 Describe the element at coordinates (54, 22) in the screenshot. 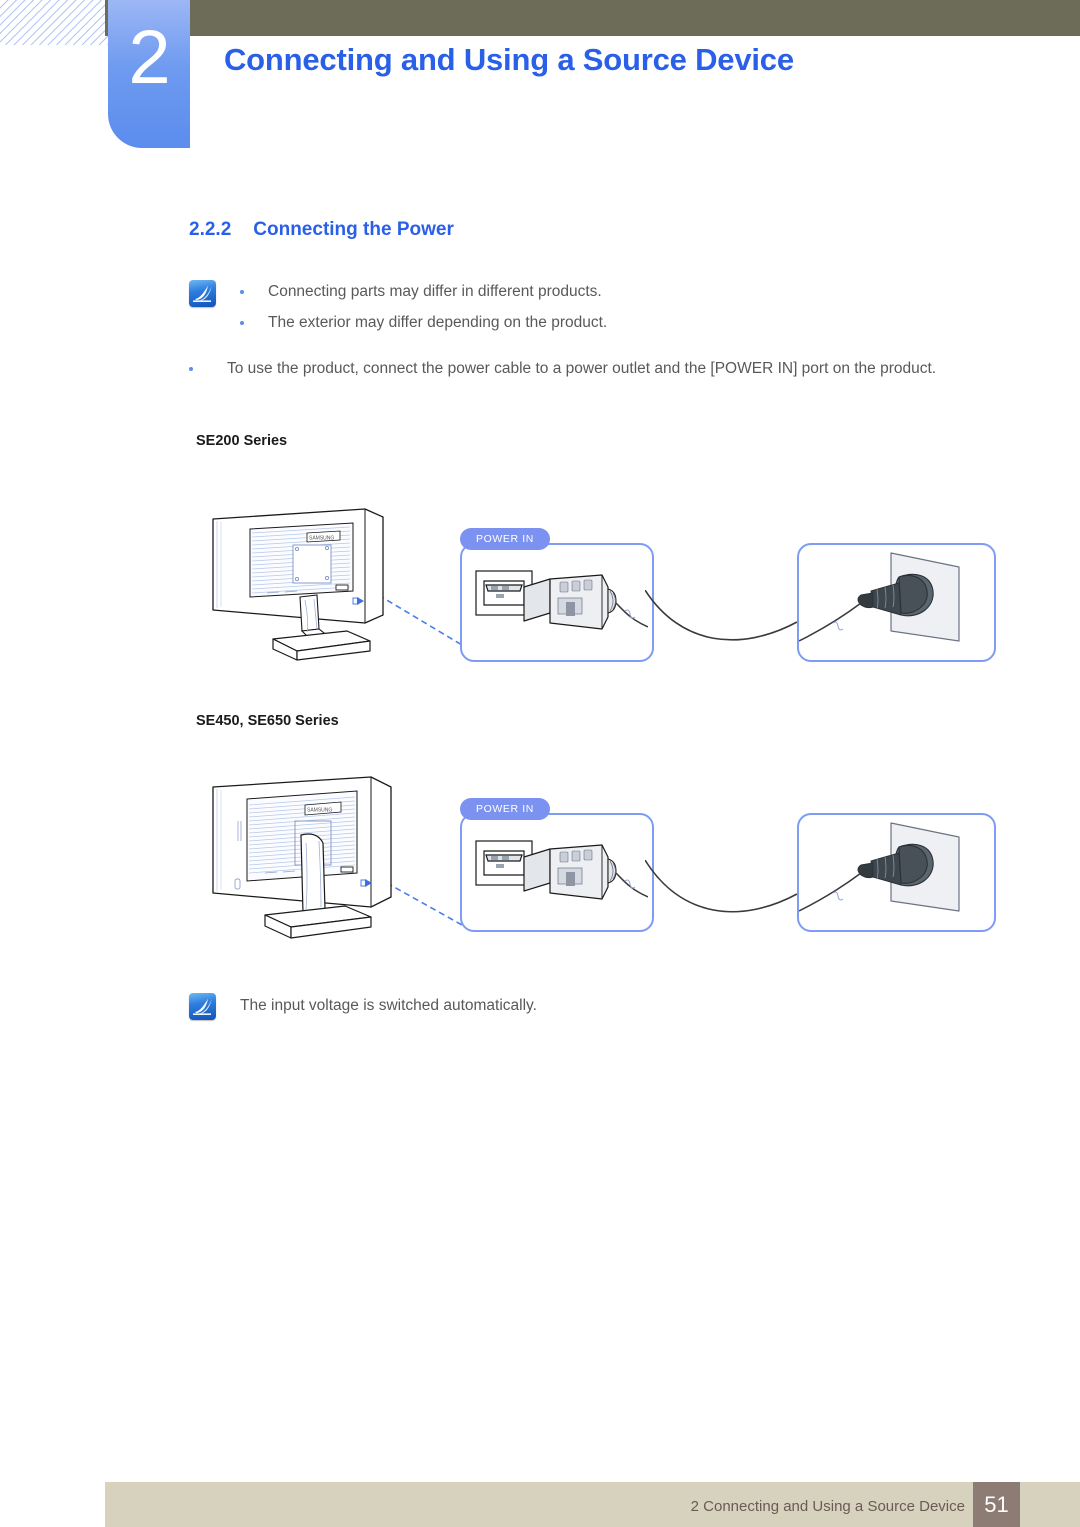

I see `corner-hatch-decoration` at that location.